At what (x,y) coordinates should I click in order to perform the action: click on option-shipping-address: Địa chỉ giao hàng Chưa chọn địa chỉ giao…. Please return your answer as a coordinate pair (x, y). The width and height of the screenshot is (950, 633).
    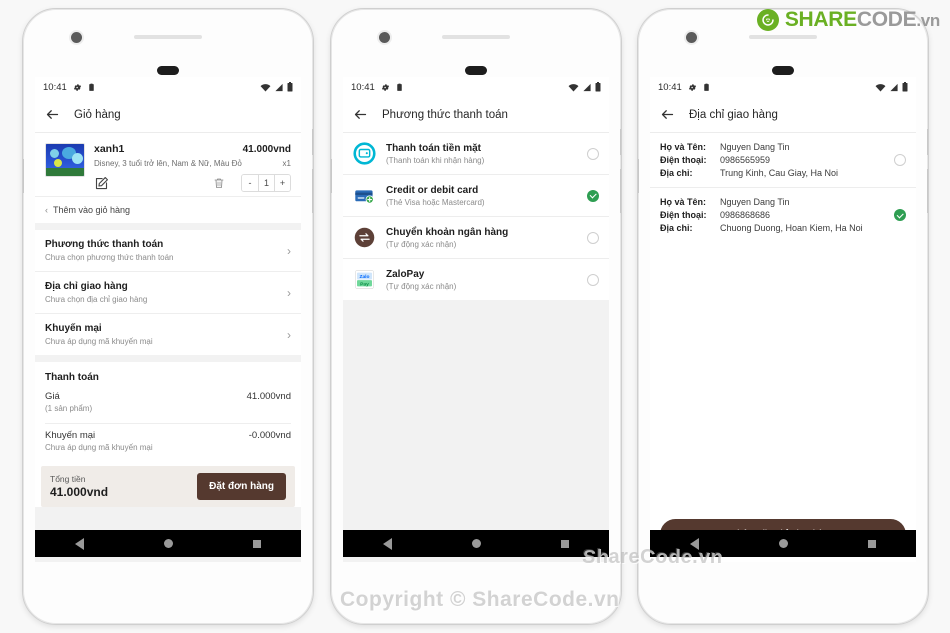
    Looking at the image, I should click on (168, 292).